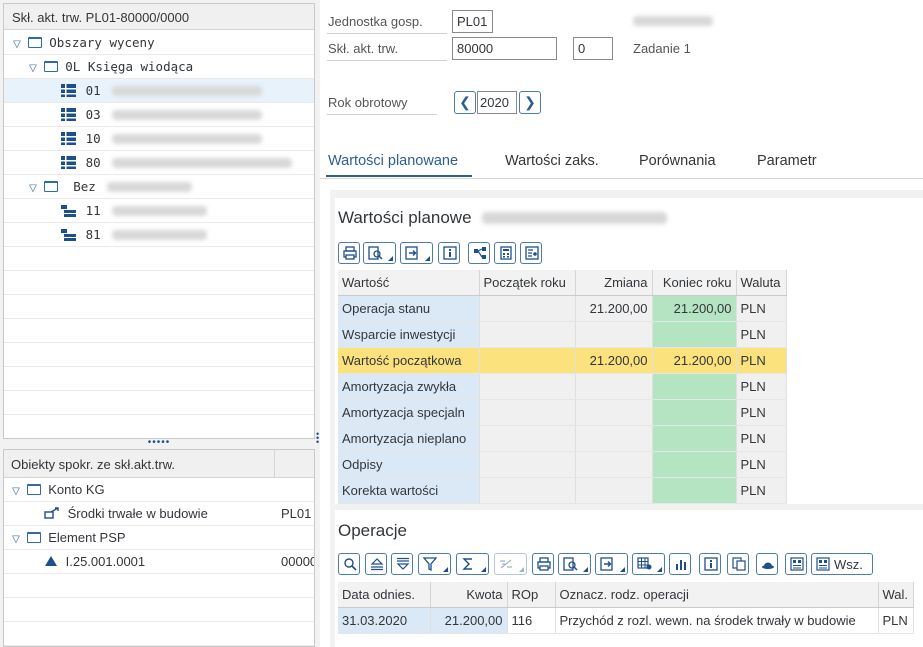 The width and height of the screenshot is (923, 647). Describe the element at coordinates (159, 187) in the screenshot. I see `tree-node-without: ▽ Bez` at that location.